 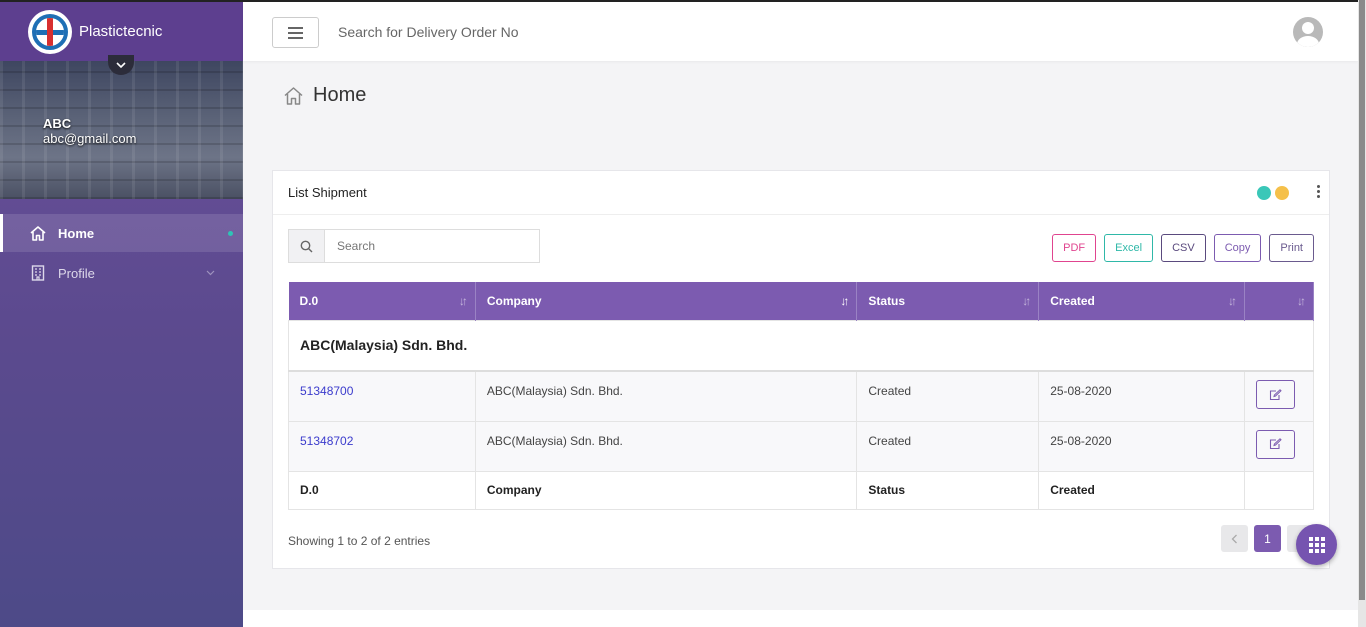 I want to click on export-buttons: PDF Excel CSV Copy Print, so click(x=1183, y=248).